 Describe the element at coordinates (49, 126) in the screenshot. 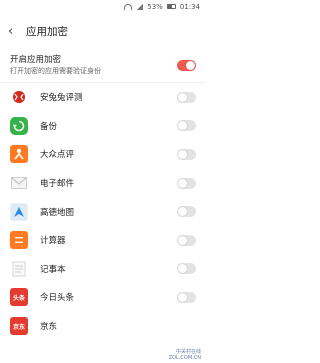

I see `app-name: 备份` at that location.